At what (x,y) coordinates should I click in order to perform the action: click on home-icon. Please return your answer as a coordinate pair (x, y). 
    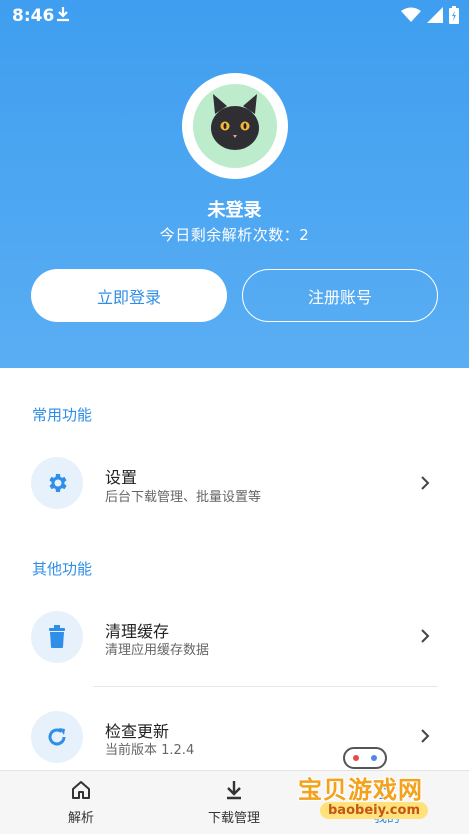
    Looking at the image, I should click on (81, 790).